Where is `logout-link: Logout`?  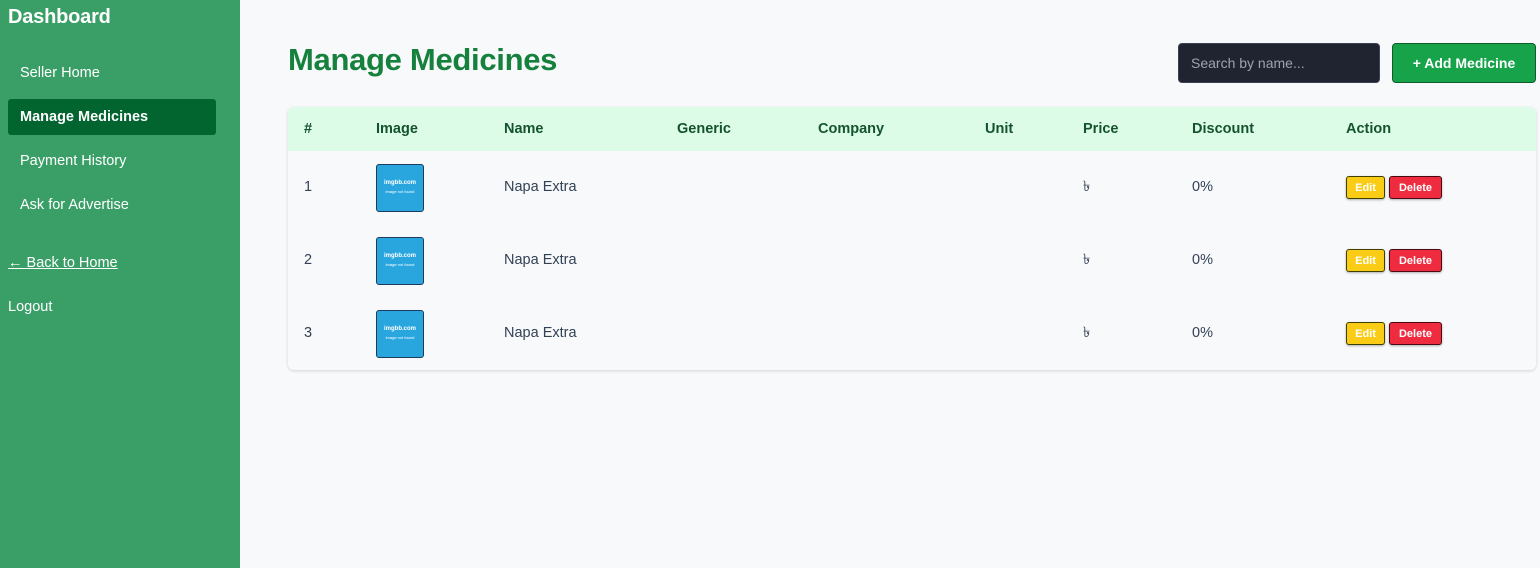 logout-link: Logout is located at coordinates (30, 307).